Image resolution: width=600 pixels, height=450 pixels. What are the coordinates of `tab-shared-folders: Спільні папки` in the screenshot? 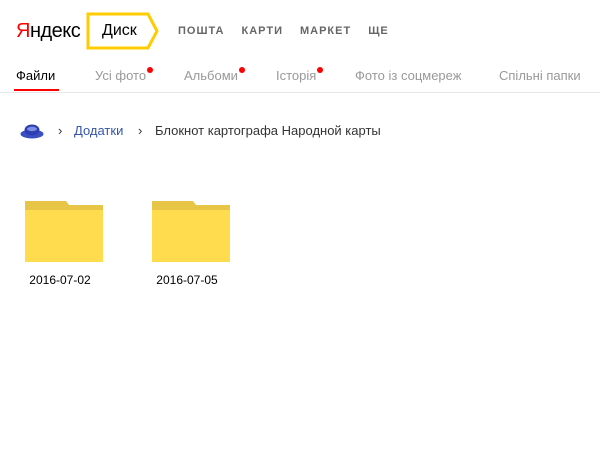 It's located at (540, 76).